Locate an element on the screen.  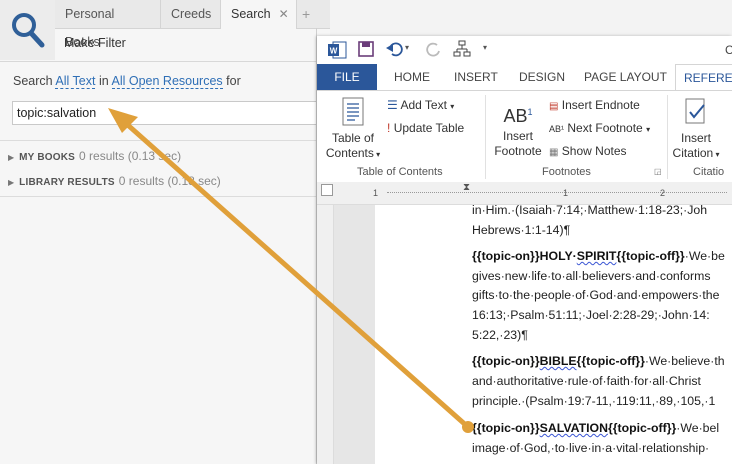
citation-label-2: Citation is located at coordinates (693, 153).